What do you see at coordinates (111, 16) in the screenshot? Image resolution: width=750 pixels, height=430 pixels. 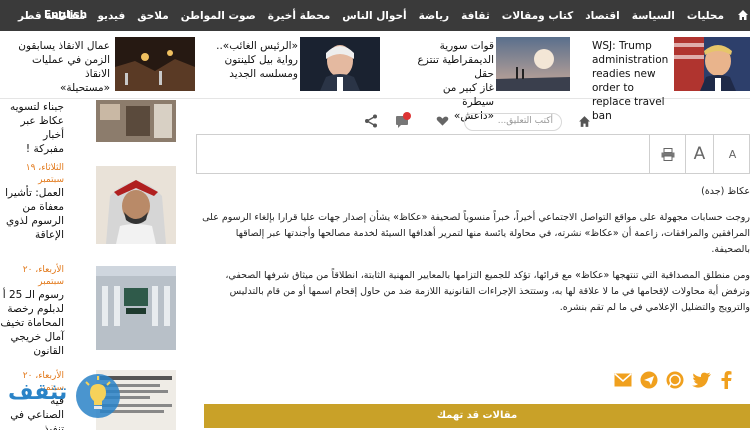 I see `nav-item-video: فيديو` at bounding box center [111, 16].